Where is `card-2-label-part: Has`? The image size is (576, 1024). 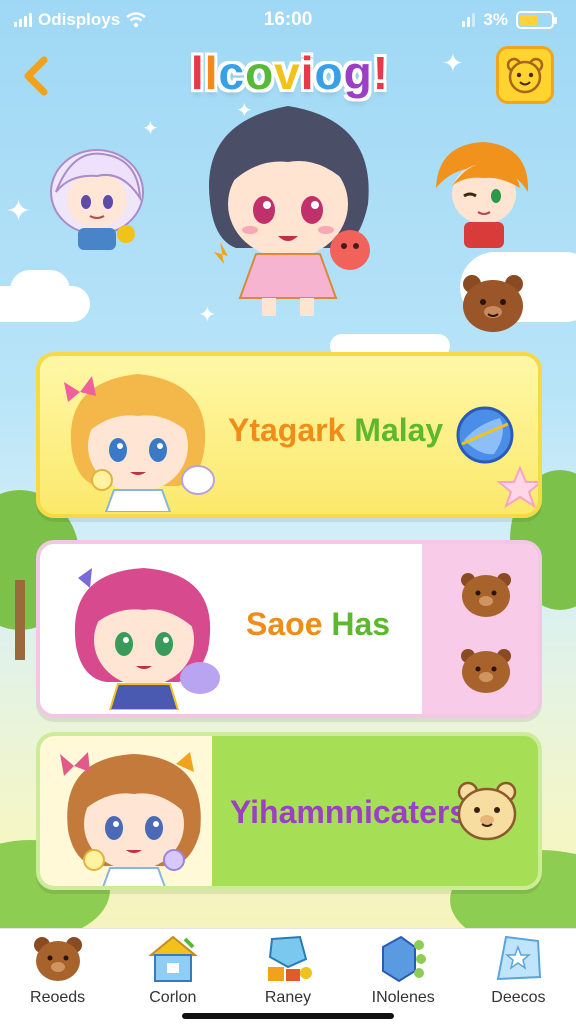 card-2-label-part: Has is located at coordinates (361, 624).